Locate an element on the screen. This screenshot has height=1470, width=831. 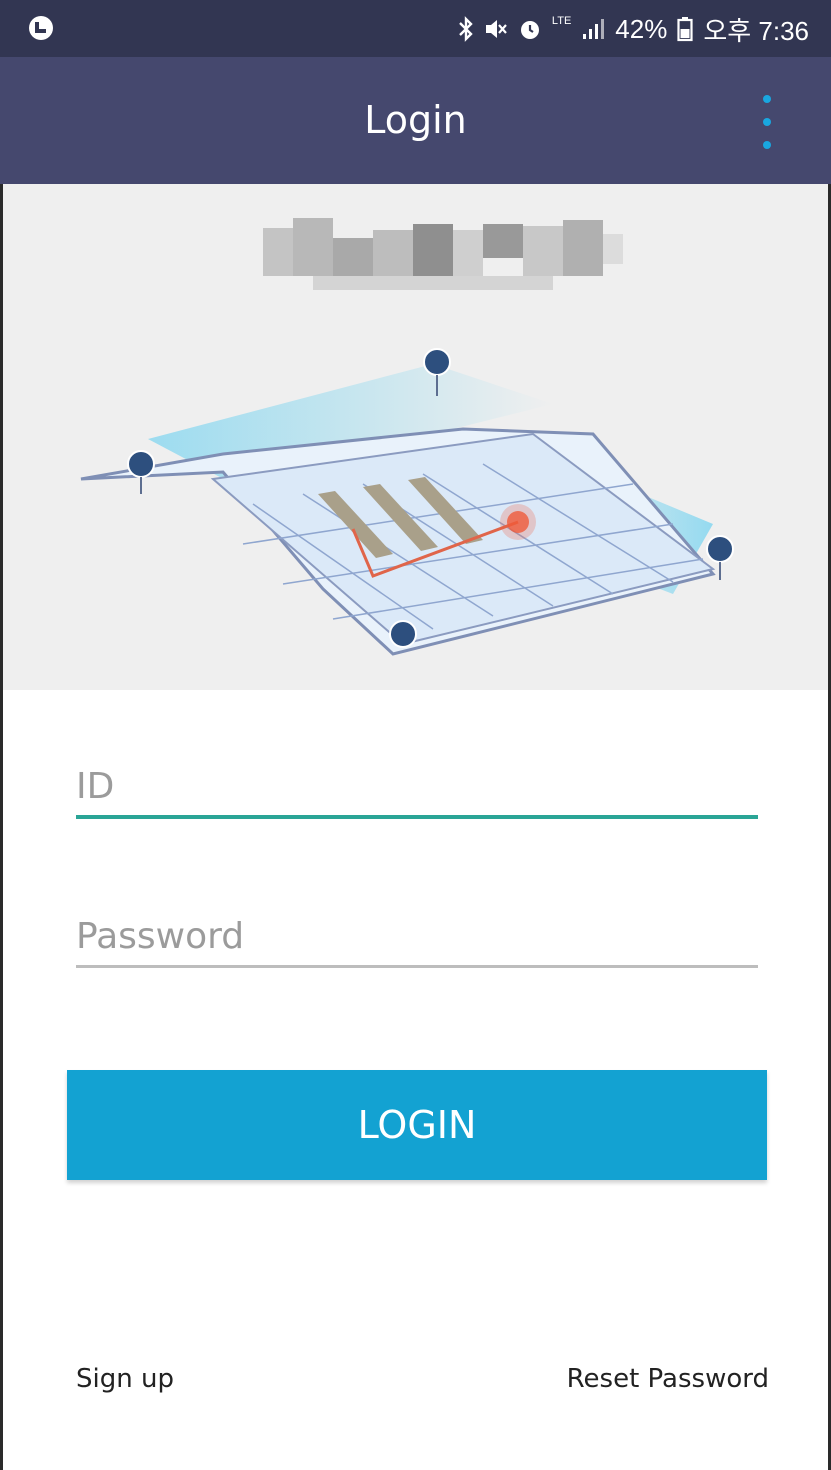
password-field is located at coordinates (417, 942).